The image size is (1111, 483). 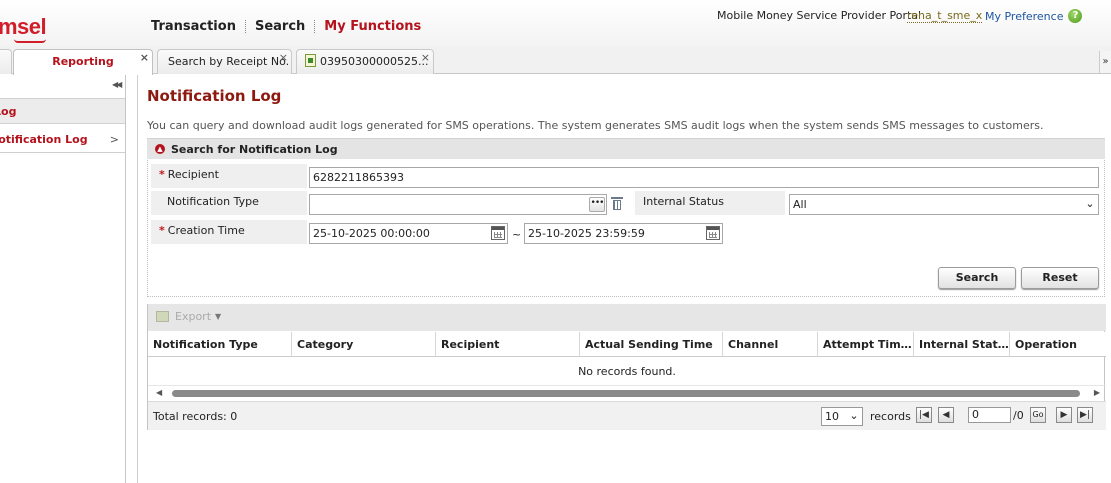 I want to click on scroll-left-icon: ◀, so click(x=159, y=393).